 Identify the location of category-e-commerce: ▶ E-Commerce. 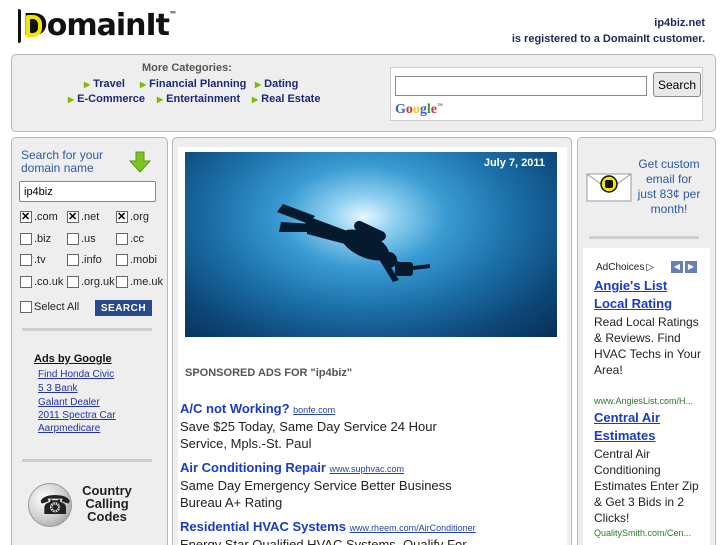
(106, 99).